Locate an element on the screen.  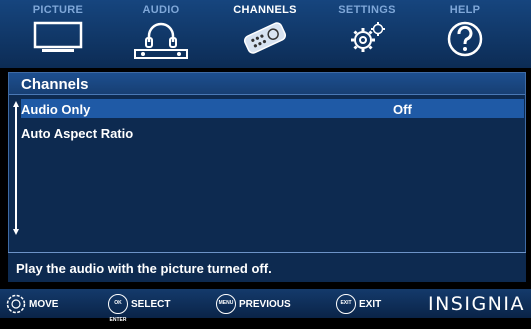
panel-title: Channels is located at coordinates (267, 84).